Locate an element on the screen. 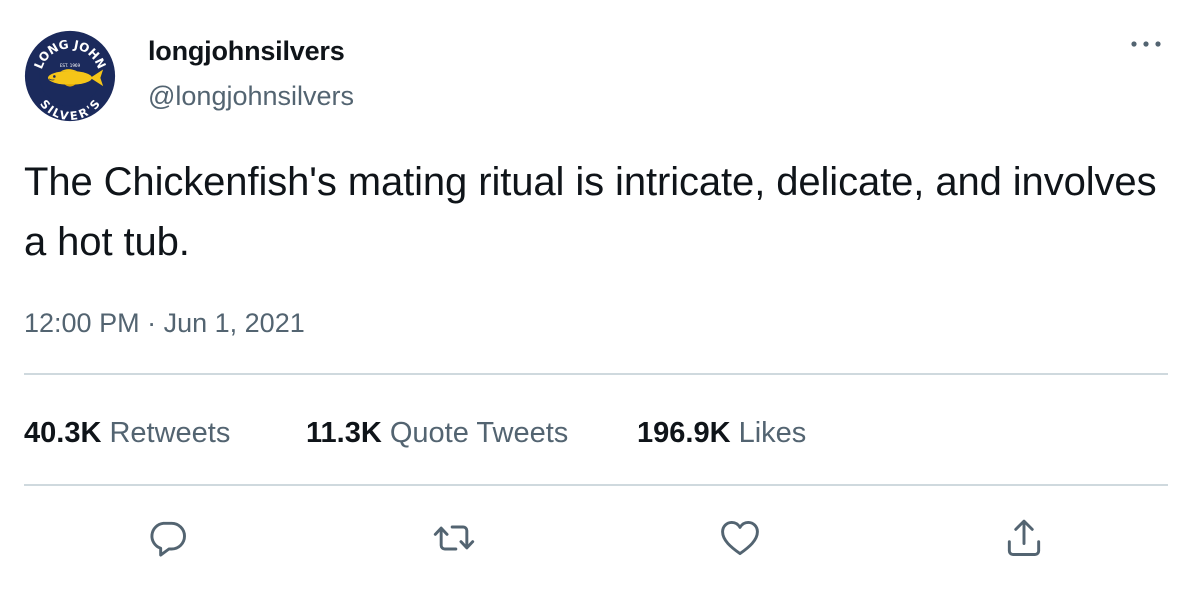 This screenshot has width=1192, height=606. retweet-button is located at coordinates (454, 538).